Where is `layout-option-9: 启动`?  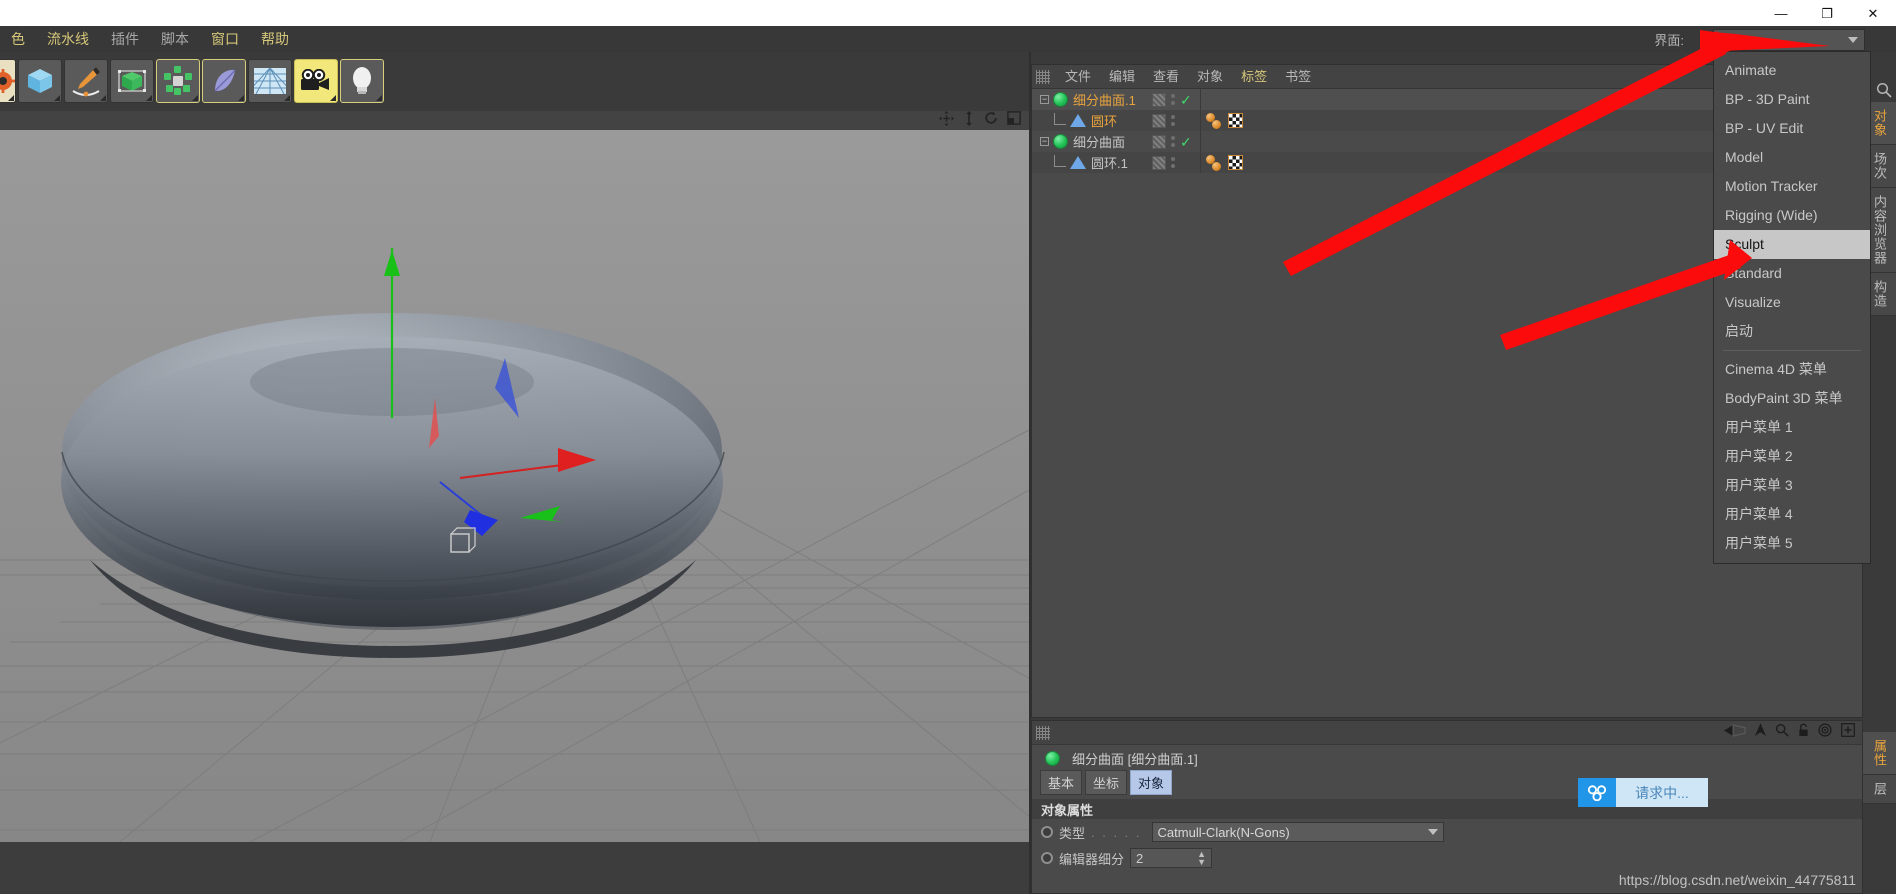
layout-option-9: 启动 is located at coordinates (1792, 331).